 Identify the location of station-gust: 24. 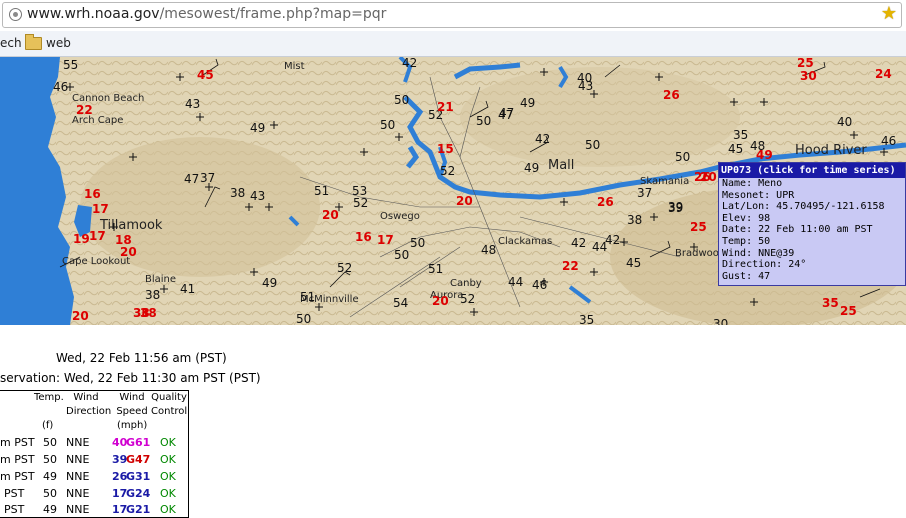
(883, 74).